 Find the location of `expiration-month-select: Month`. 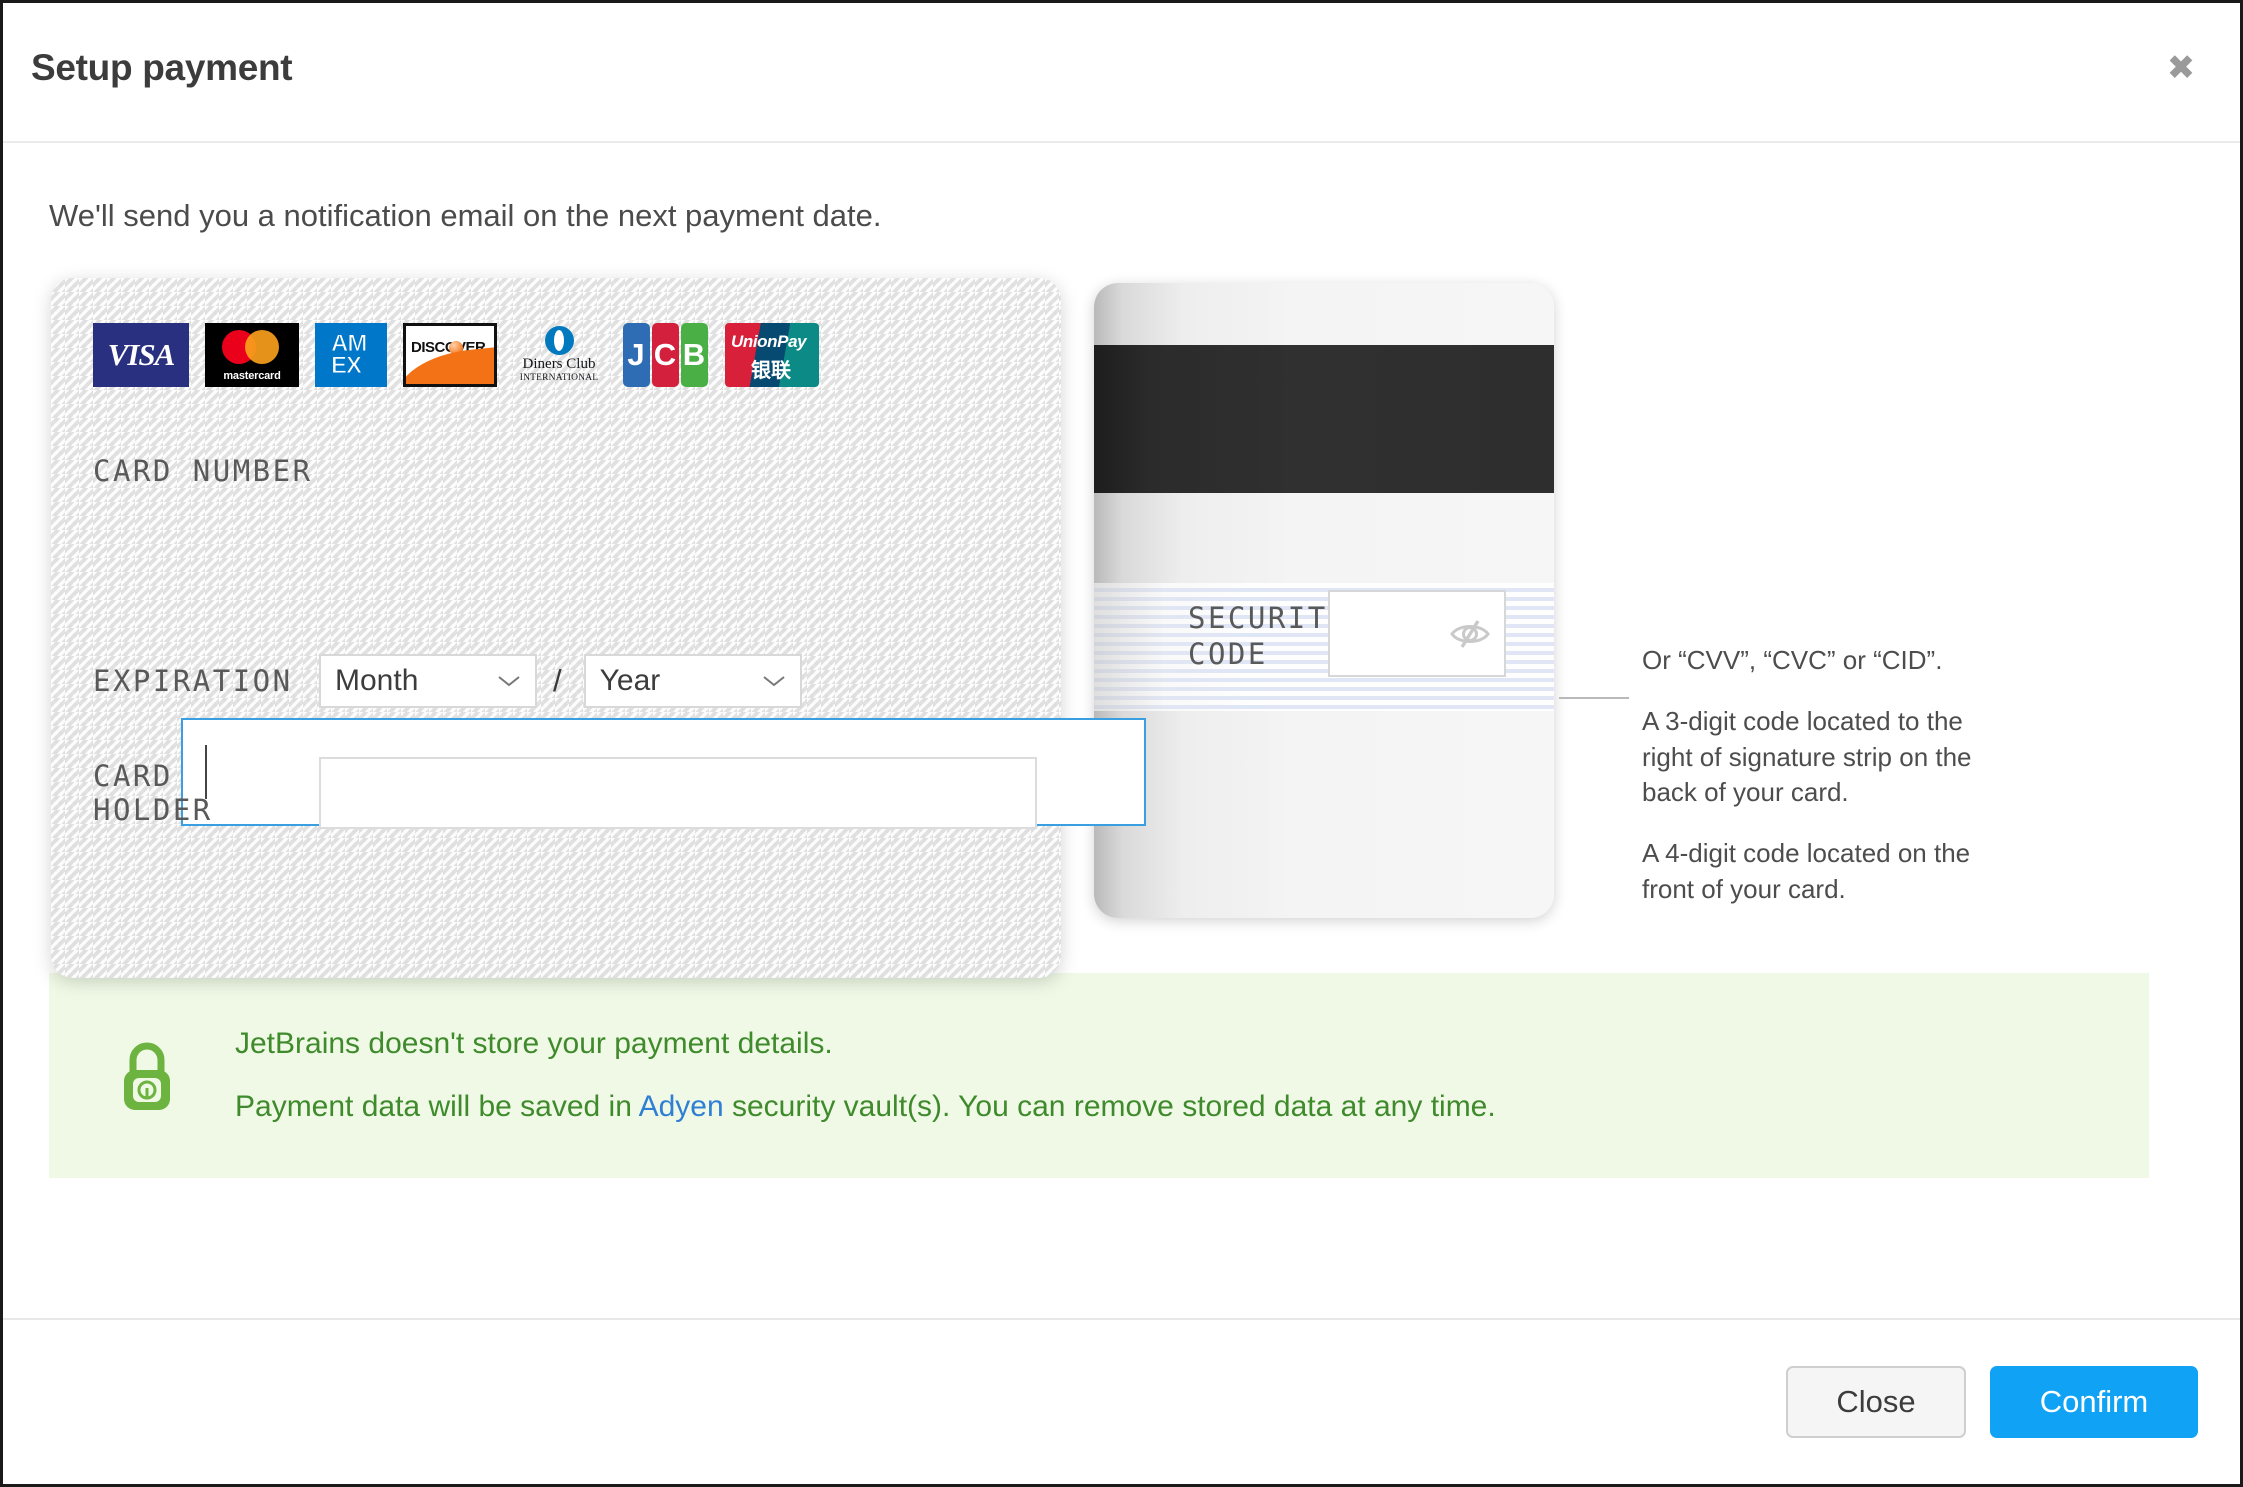

expiration-month-select: Month is located at coordinates (428, 681).